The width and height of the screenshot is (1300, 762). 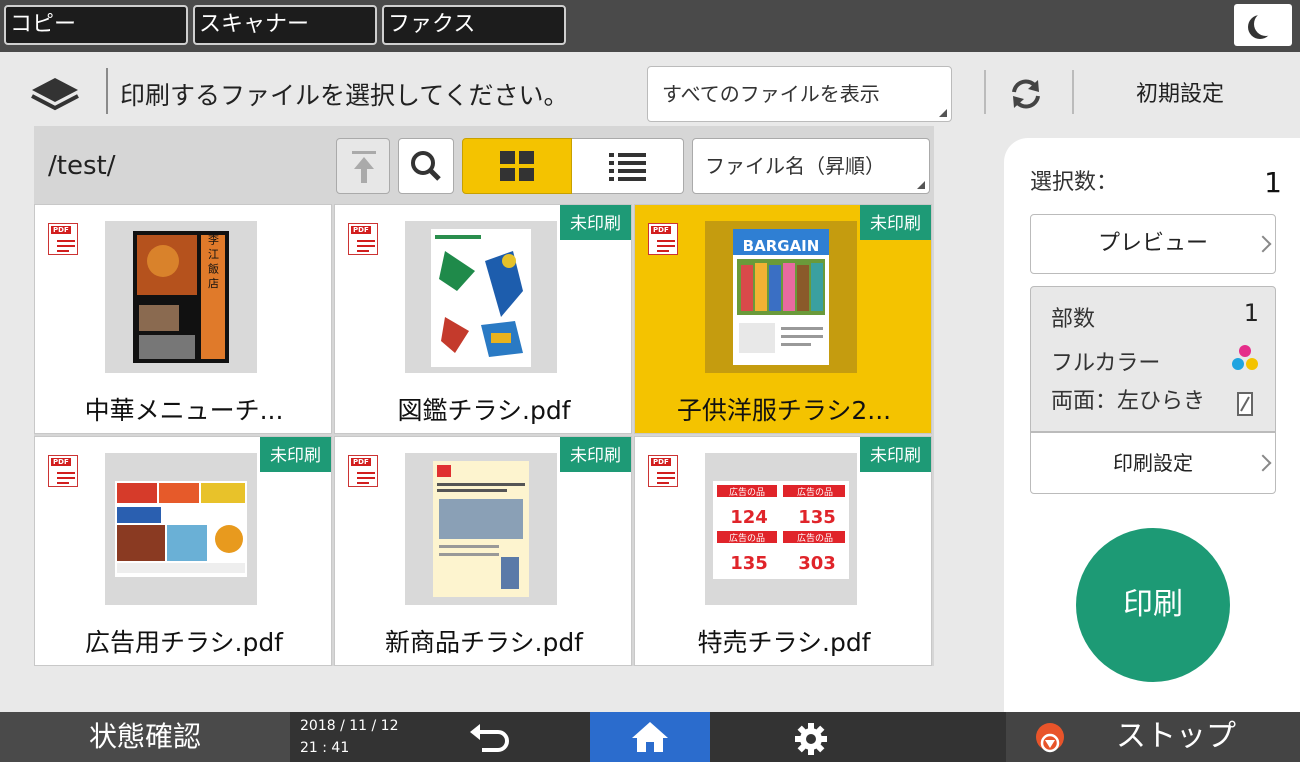 I want to click on file-item: PDF 未印刷 図鑑チラシ.pdf, so click(x=483, y=319).